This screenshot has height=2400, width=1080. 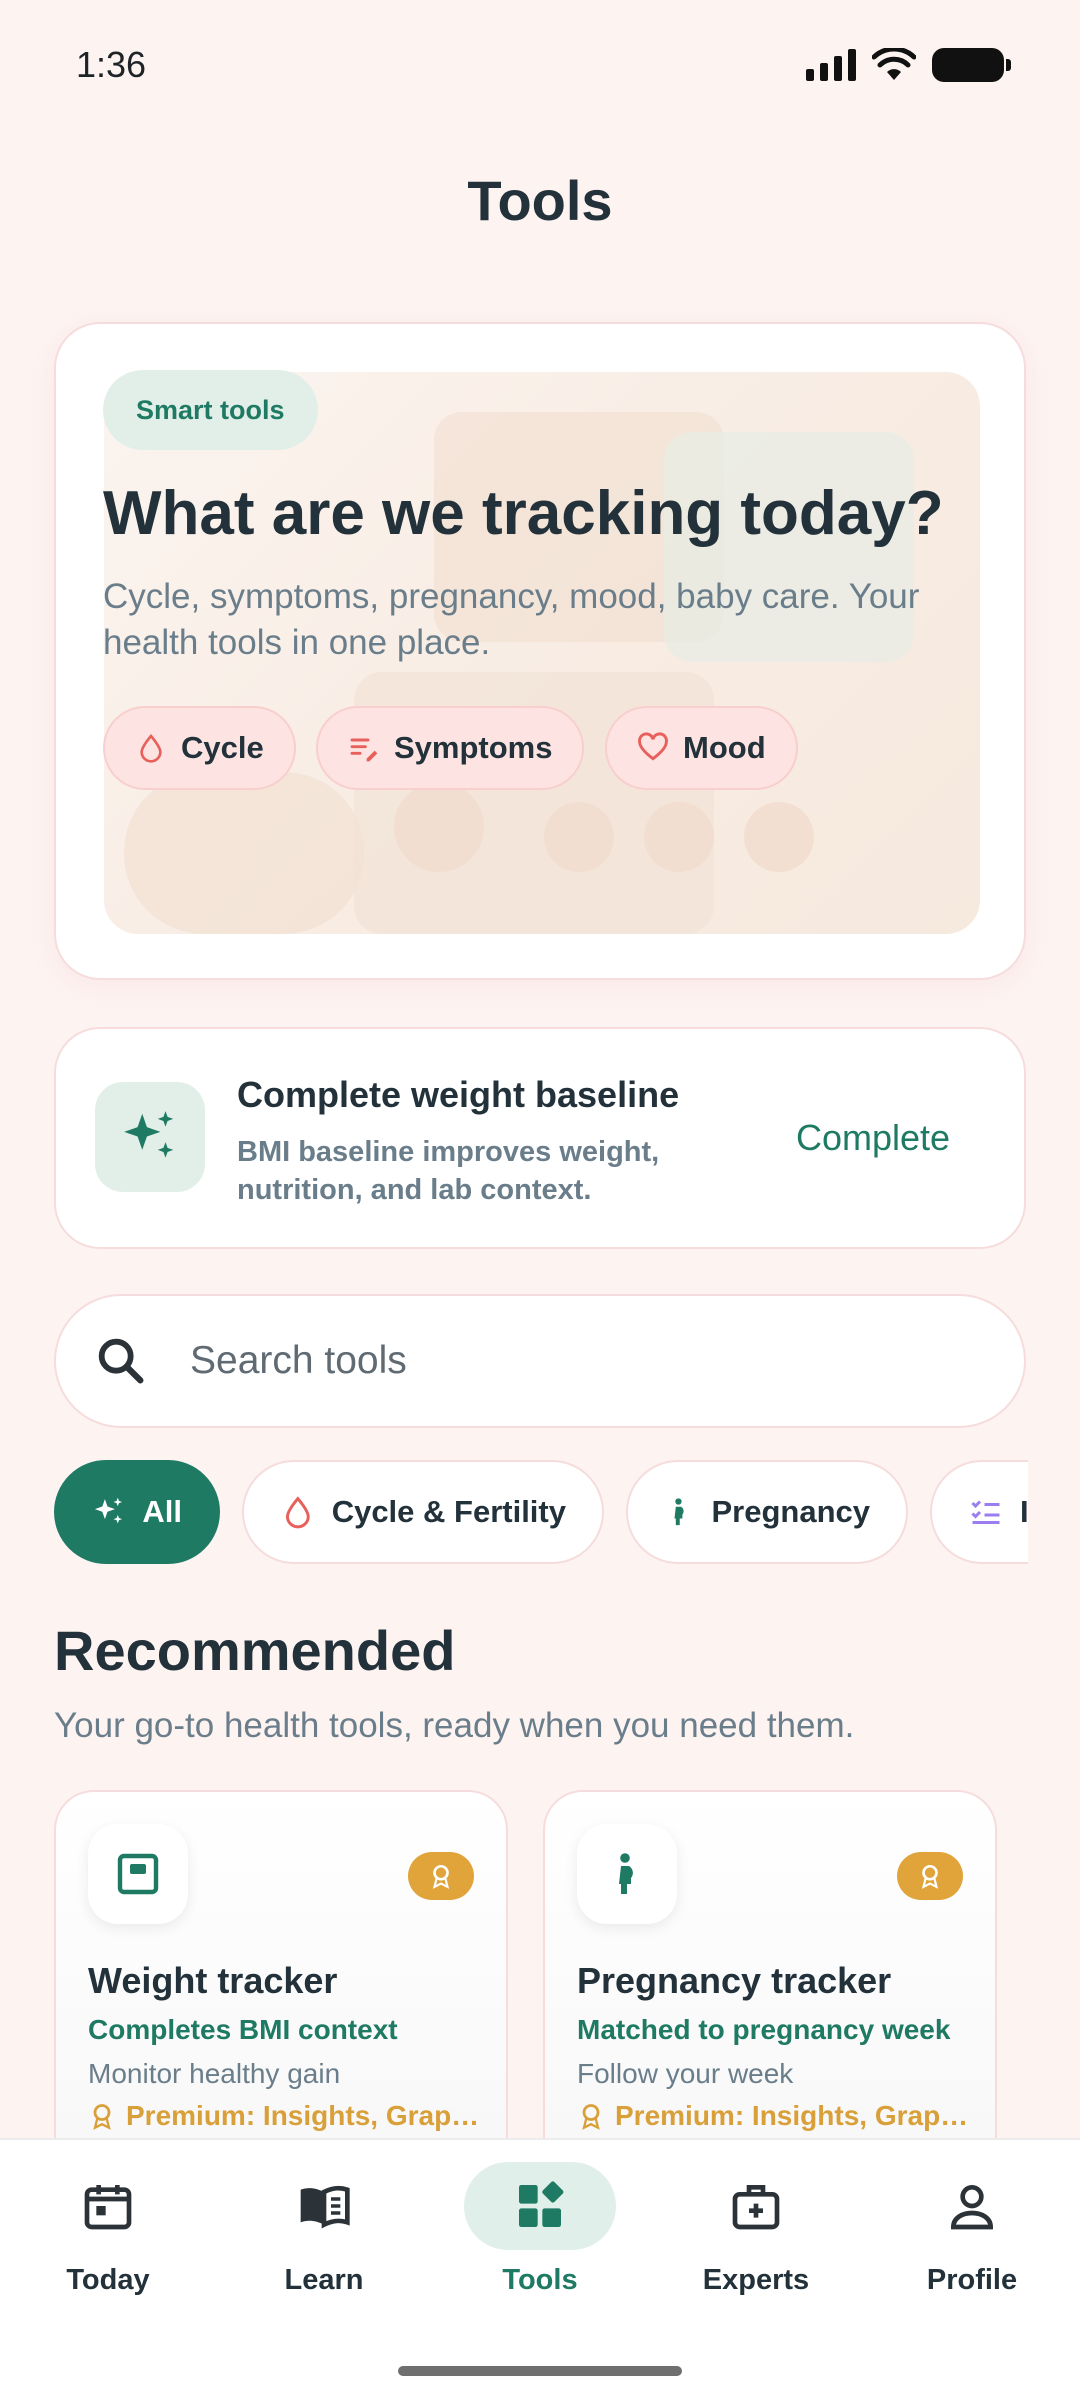 I want to click on nav-today: Today, so click(x=108, y=2242).